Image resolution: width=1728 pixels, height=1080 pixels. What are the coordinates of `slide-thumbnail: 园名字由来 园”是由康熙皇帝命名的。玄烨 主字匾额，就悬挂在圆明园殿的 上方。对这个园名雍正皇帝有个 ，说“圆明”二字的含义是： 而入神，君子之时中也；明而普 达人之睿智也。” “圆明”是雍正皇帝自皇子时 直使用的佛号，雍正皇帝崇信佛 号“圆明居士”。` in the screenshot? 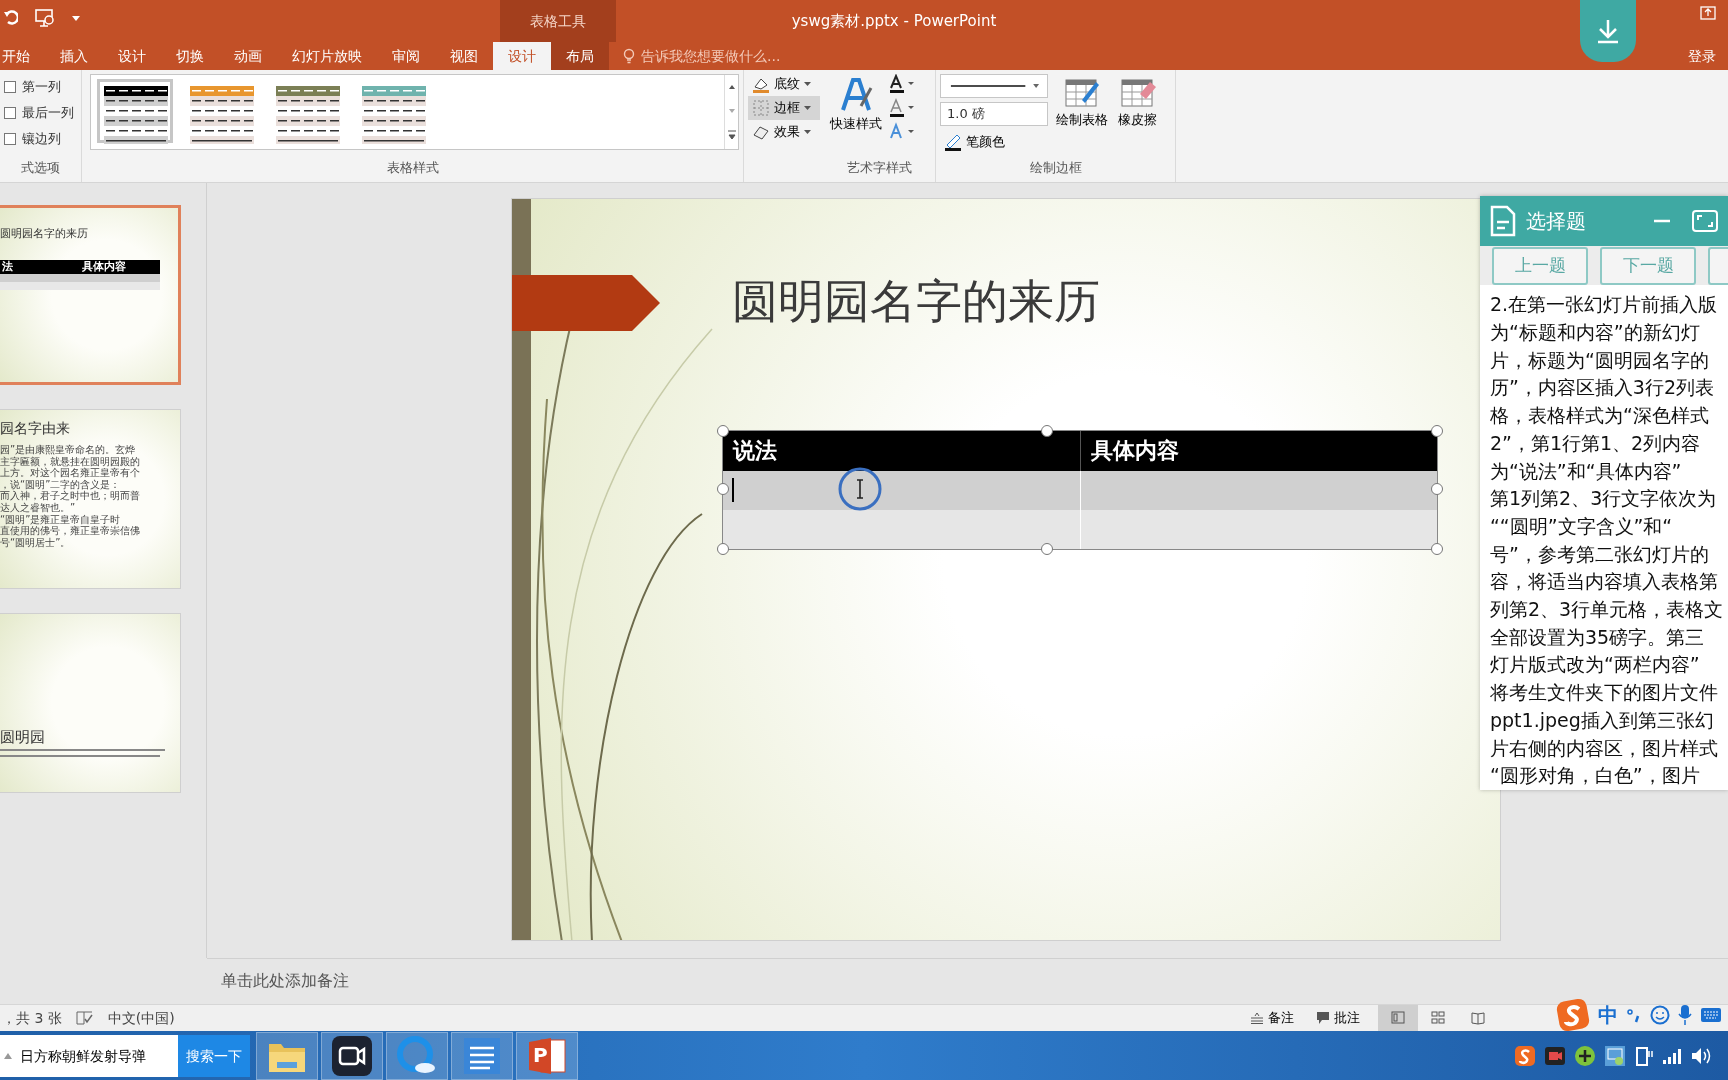 It's located at (90, 499).